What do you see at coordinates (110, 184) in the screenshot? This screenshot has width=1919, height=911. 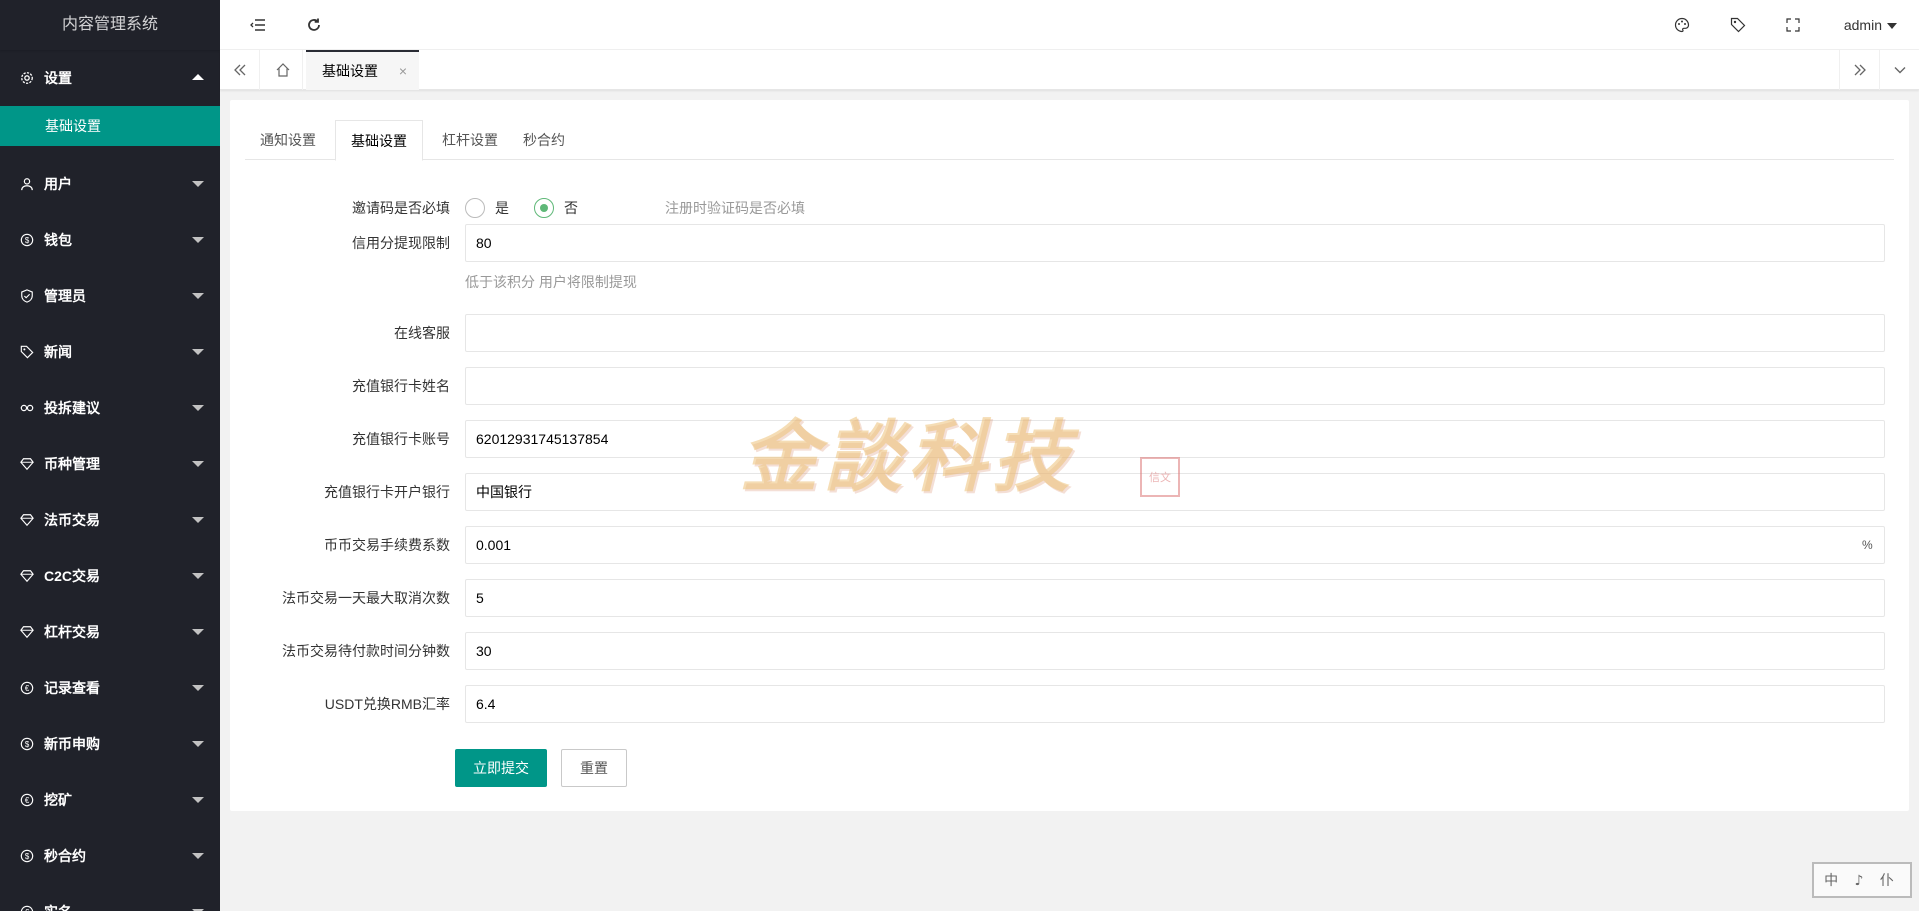 I see `sidebar-item-users: 用户` at bounding box center [110, 184].